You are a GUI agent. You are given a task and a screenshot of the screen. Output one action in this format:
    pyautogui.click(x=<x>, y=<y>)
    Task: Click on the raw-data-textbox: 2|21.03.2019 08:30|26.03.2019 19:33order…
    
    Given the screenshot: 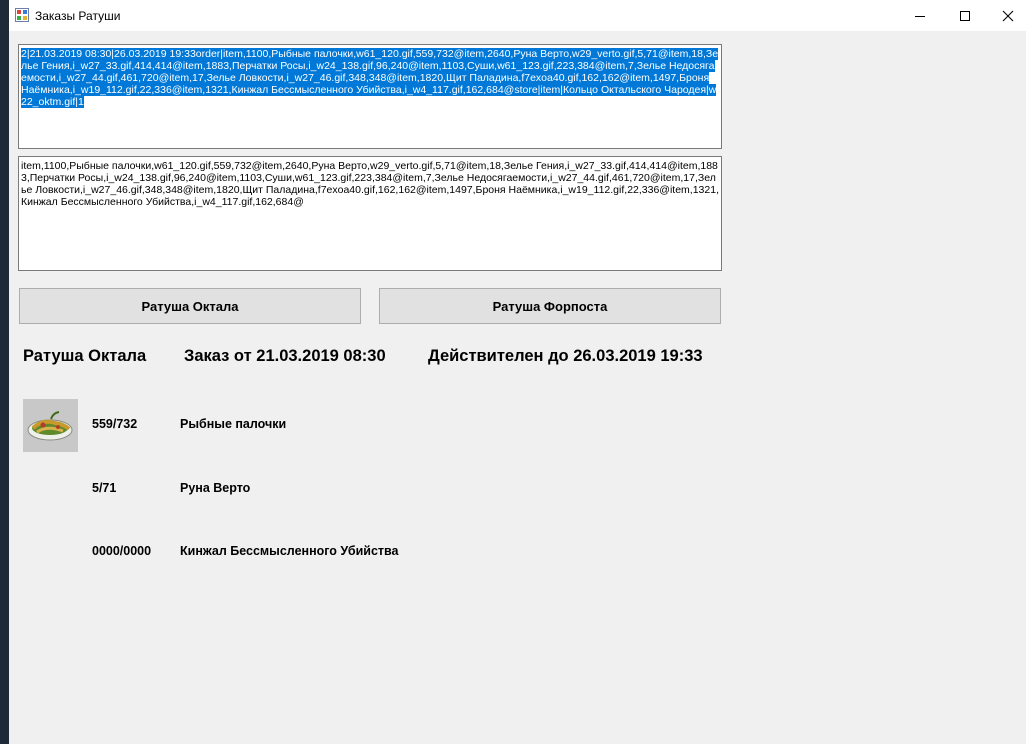 What is the action you would take?
    pyautogui.click(x=370, y=96)
    